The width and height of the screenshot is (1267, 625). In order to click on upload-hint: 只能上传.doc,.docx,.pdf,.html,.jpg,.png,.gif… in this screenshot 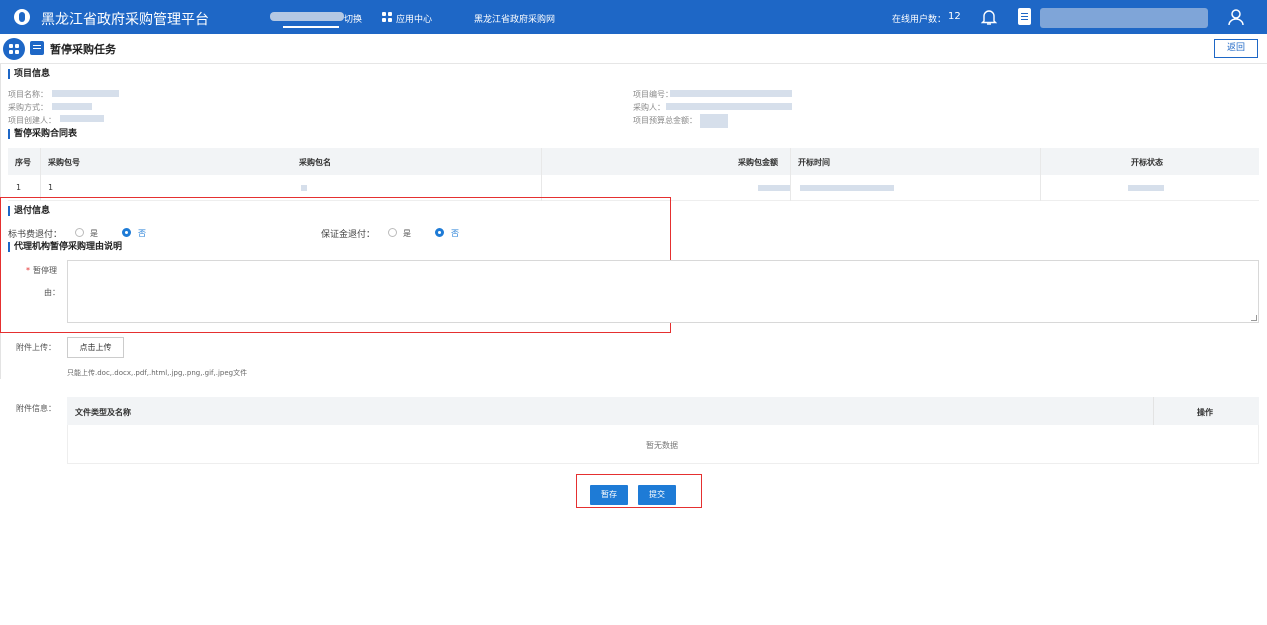, I will do `click(157, 373)`.